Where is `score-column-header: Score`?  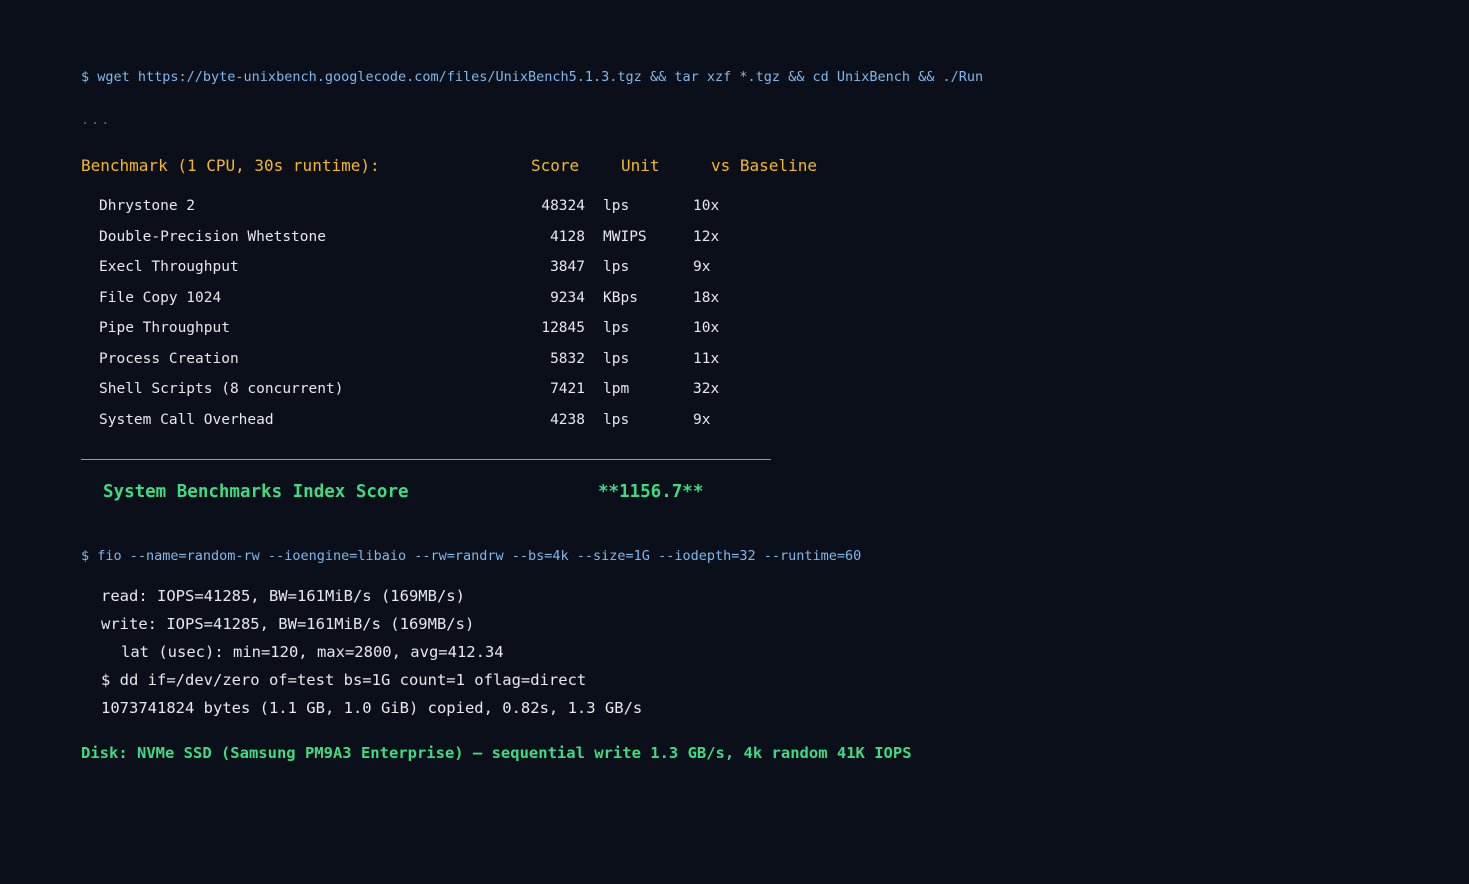
score-column-header: Score is located at coordinates (555, 165).